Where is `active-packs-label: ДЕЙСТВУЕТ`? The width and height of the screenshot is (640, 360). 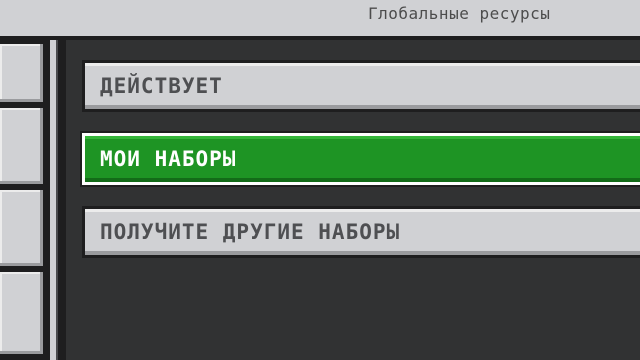 active-packs-label: ДЕЙСТВУЕТ is located at coordinates (161, 86).